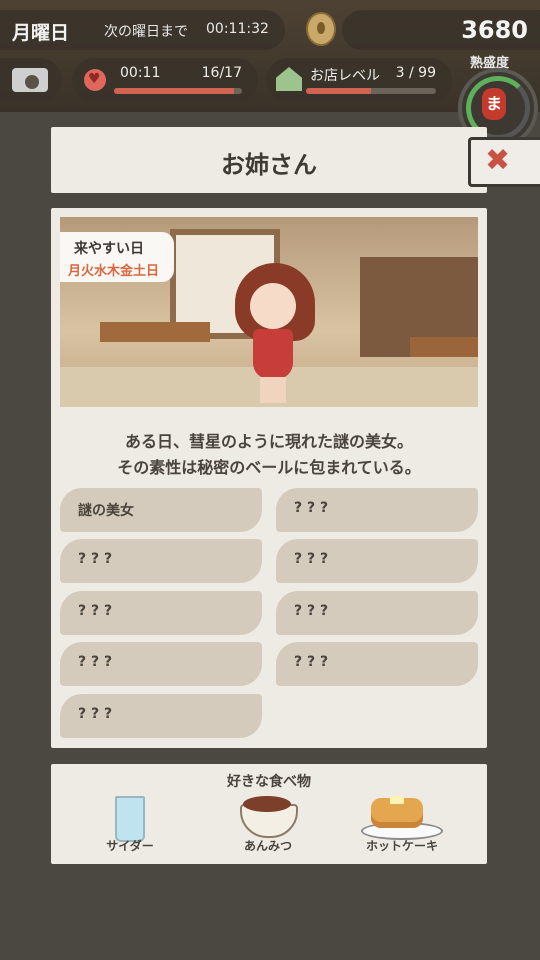 The height and width of the screenshot is (960, 540). What do you see at coordinates (269, 467) in the screenshot?
I see `description-line-2: その素性は秘密のベールに包まれている。` at bounding box center [269, 467].